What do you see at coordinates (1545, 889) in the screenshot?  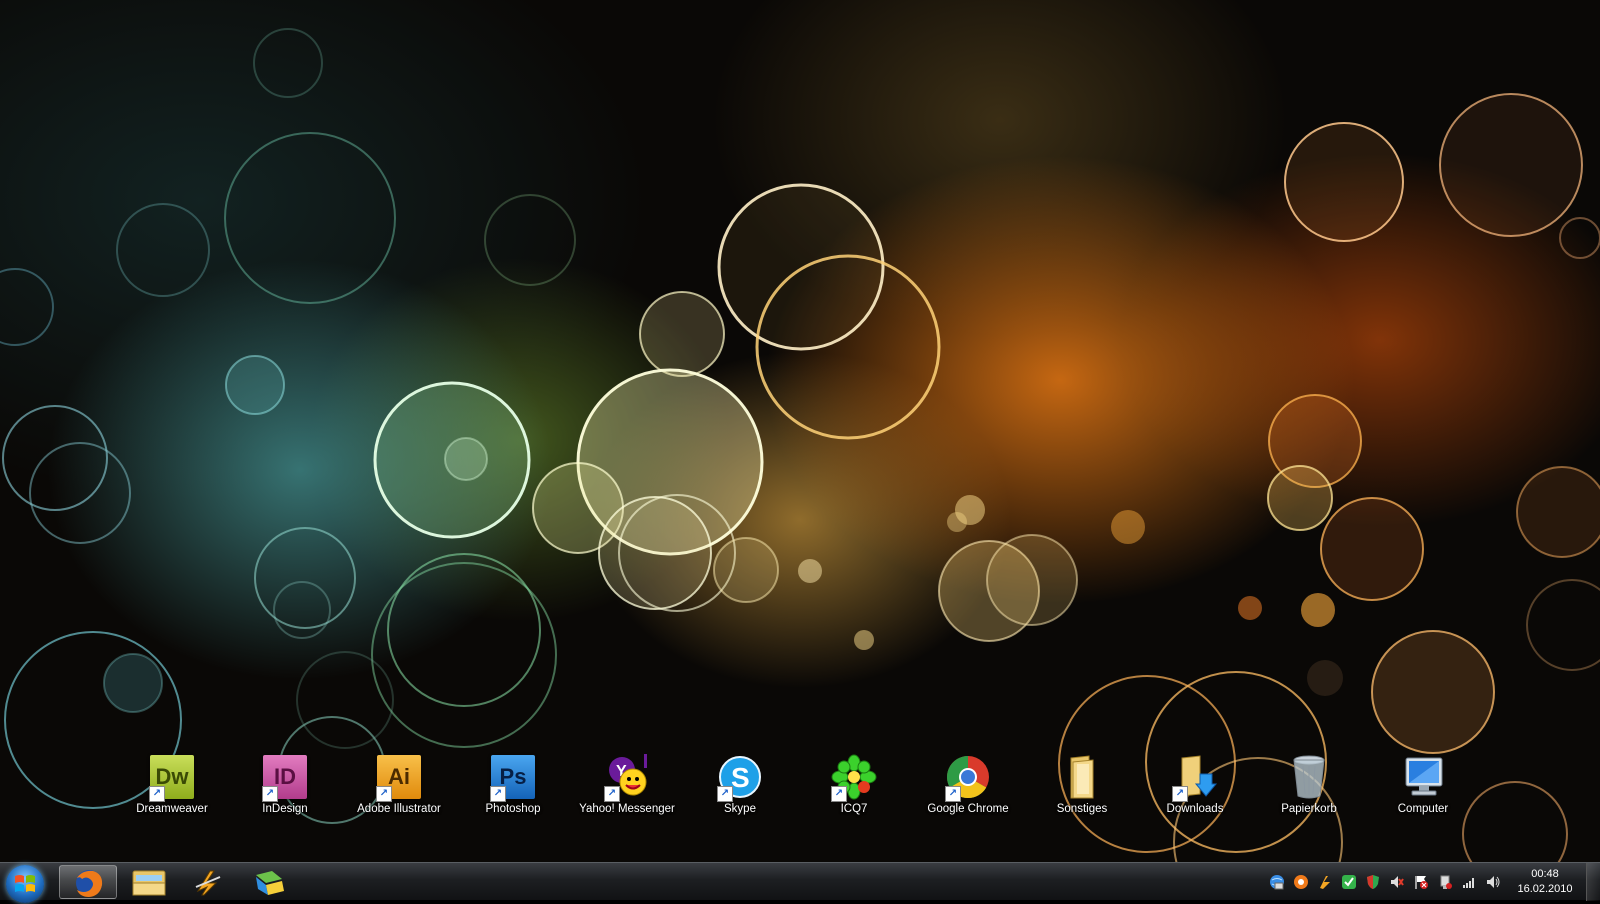 I see `clock-date: 16.02.2010` at bounding box center [1545, 889].